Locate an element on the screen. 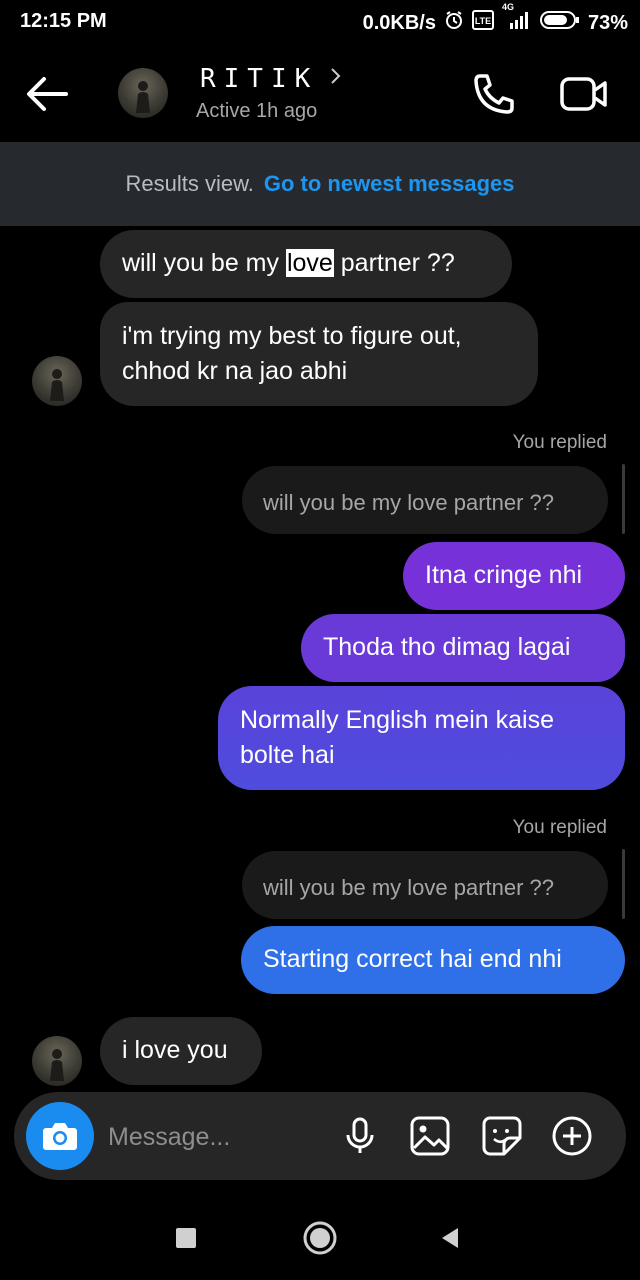  message-text: Thoda tho dimag lagai is located at coordinates (447, 647).